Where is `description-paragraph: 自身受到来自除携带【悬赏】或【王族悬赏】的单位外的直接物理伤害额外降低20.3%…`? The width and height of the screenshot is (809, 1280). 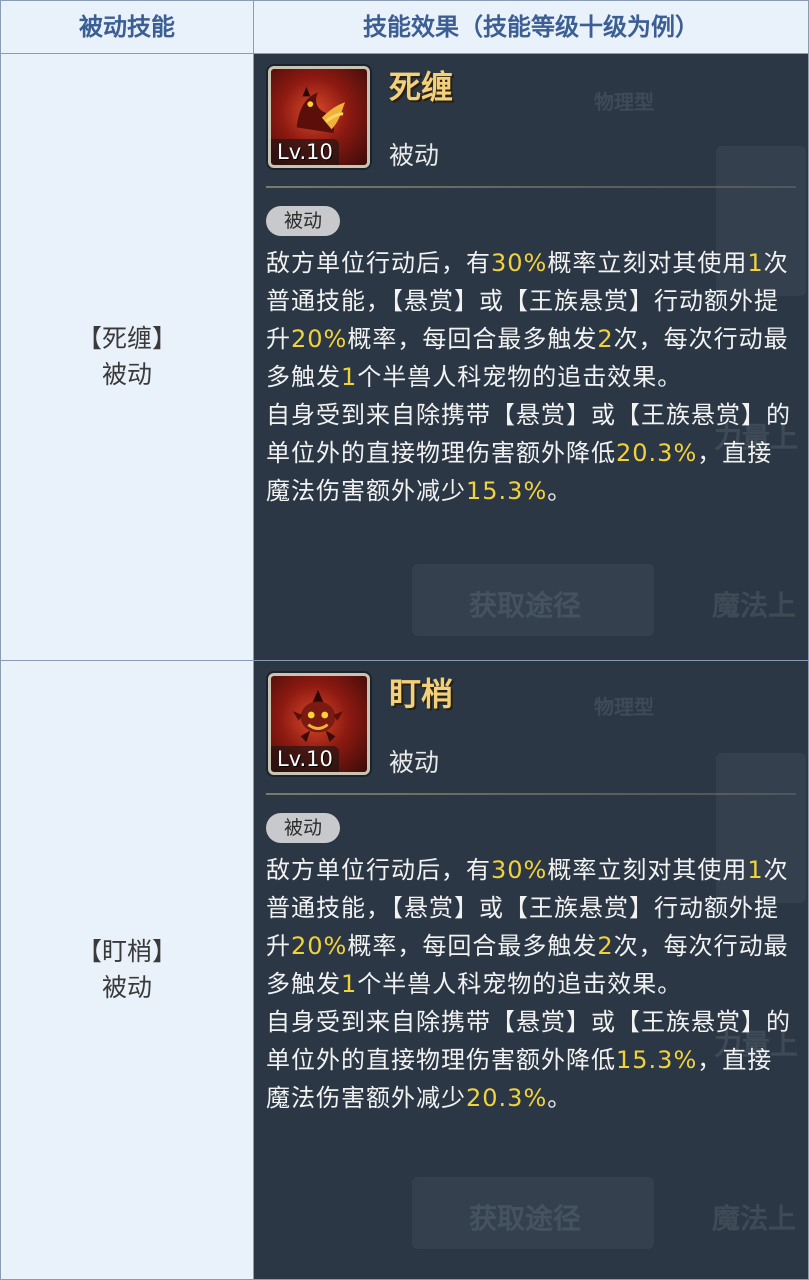 description-paragraph: 自身受到来自除携带【悬赏】或【王族悬赏】的单位外的直接物理伤害额外降低20.3%… is located at coordinates (528, 453).